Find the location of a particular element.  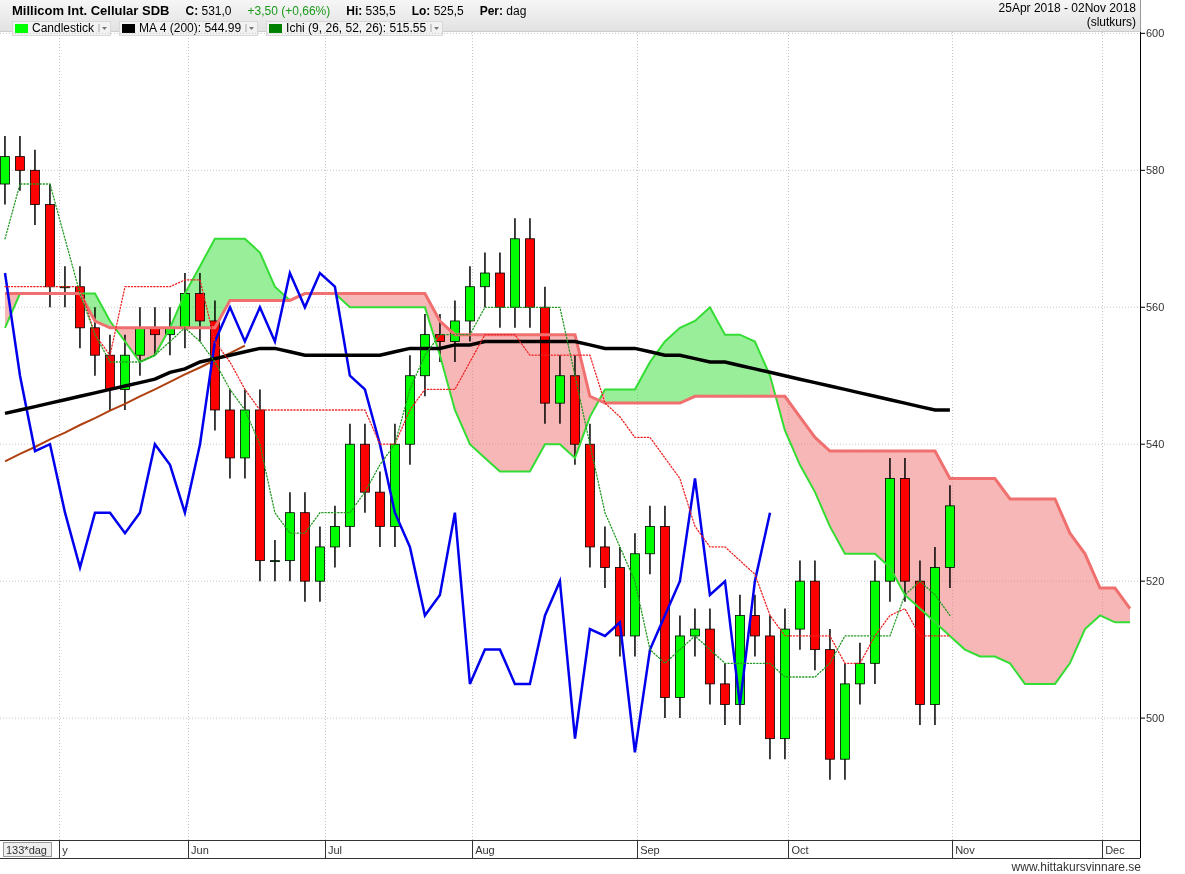

axis-label: 500 is located at coordinates (1155, 718).